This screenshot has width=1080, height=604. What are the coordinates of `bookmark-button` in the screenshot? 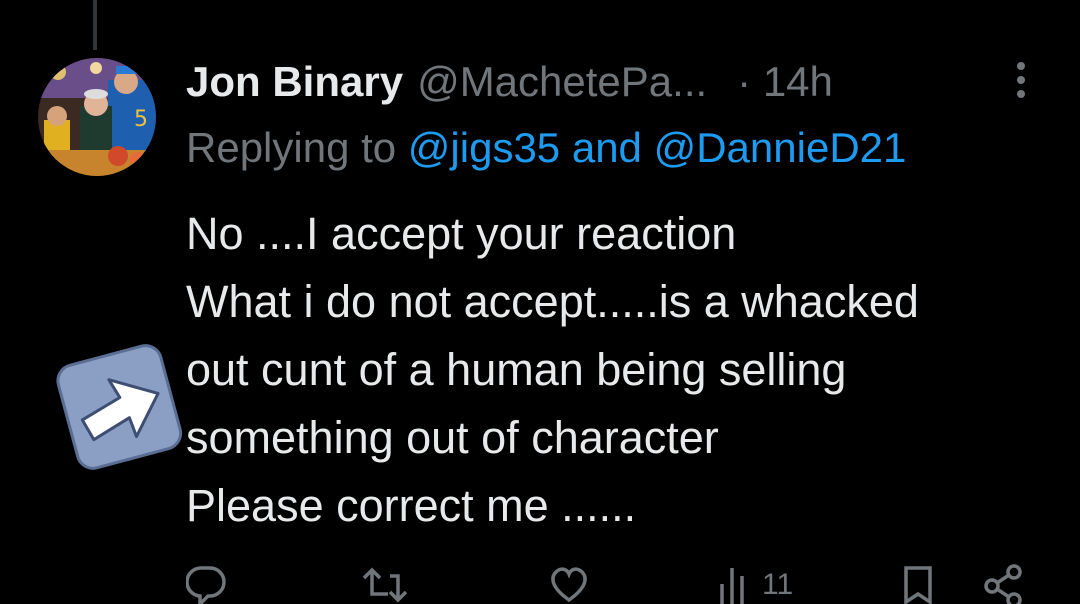 It's located at (918, 584).